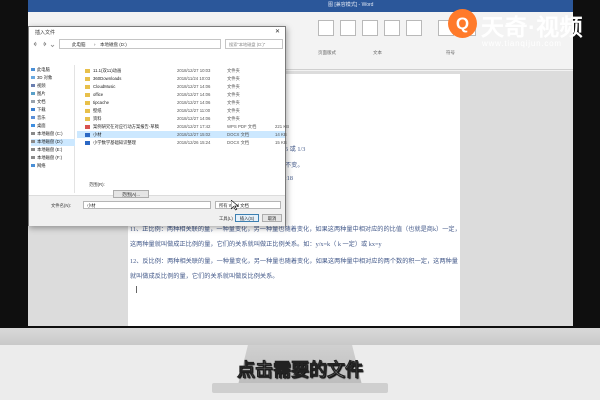  I want to click on document-icon, so click(33, 102).